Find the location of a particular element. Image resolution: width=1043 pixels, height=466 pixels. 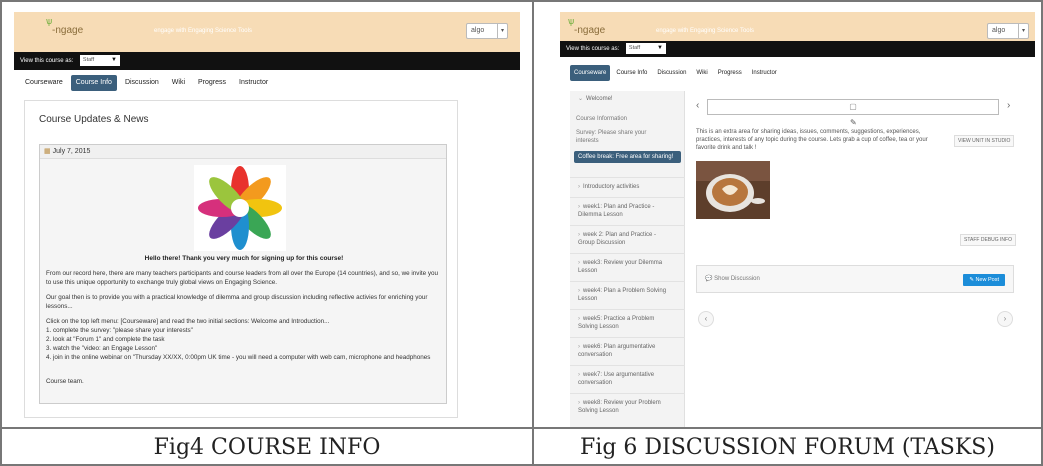

sidebar-item-week7: › week7: Use argumentative conversation is located at coordinates (619, 379).